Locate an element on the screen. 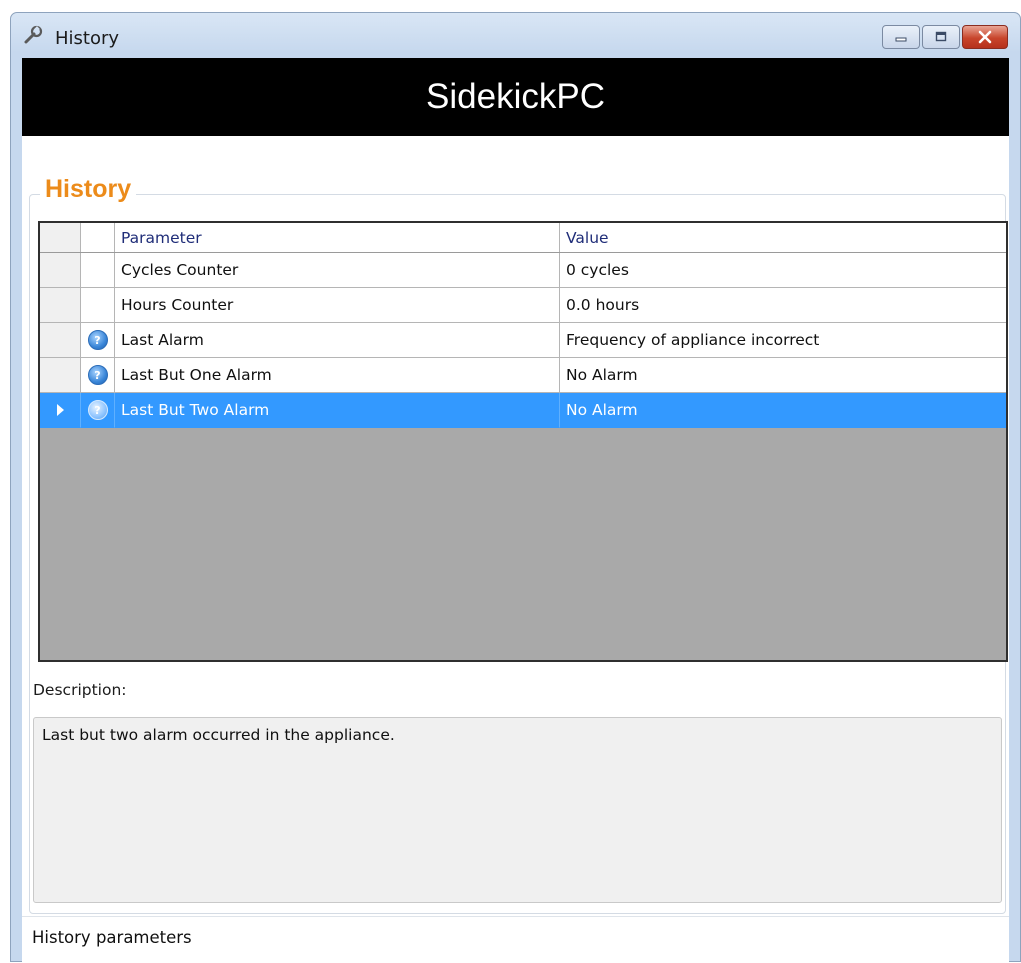 This screenshot has height=963, width=1021. value-cell: 0 cycles is located at coordinates (783, 270).